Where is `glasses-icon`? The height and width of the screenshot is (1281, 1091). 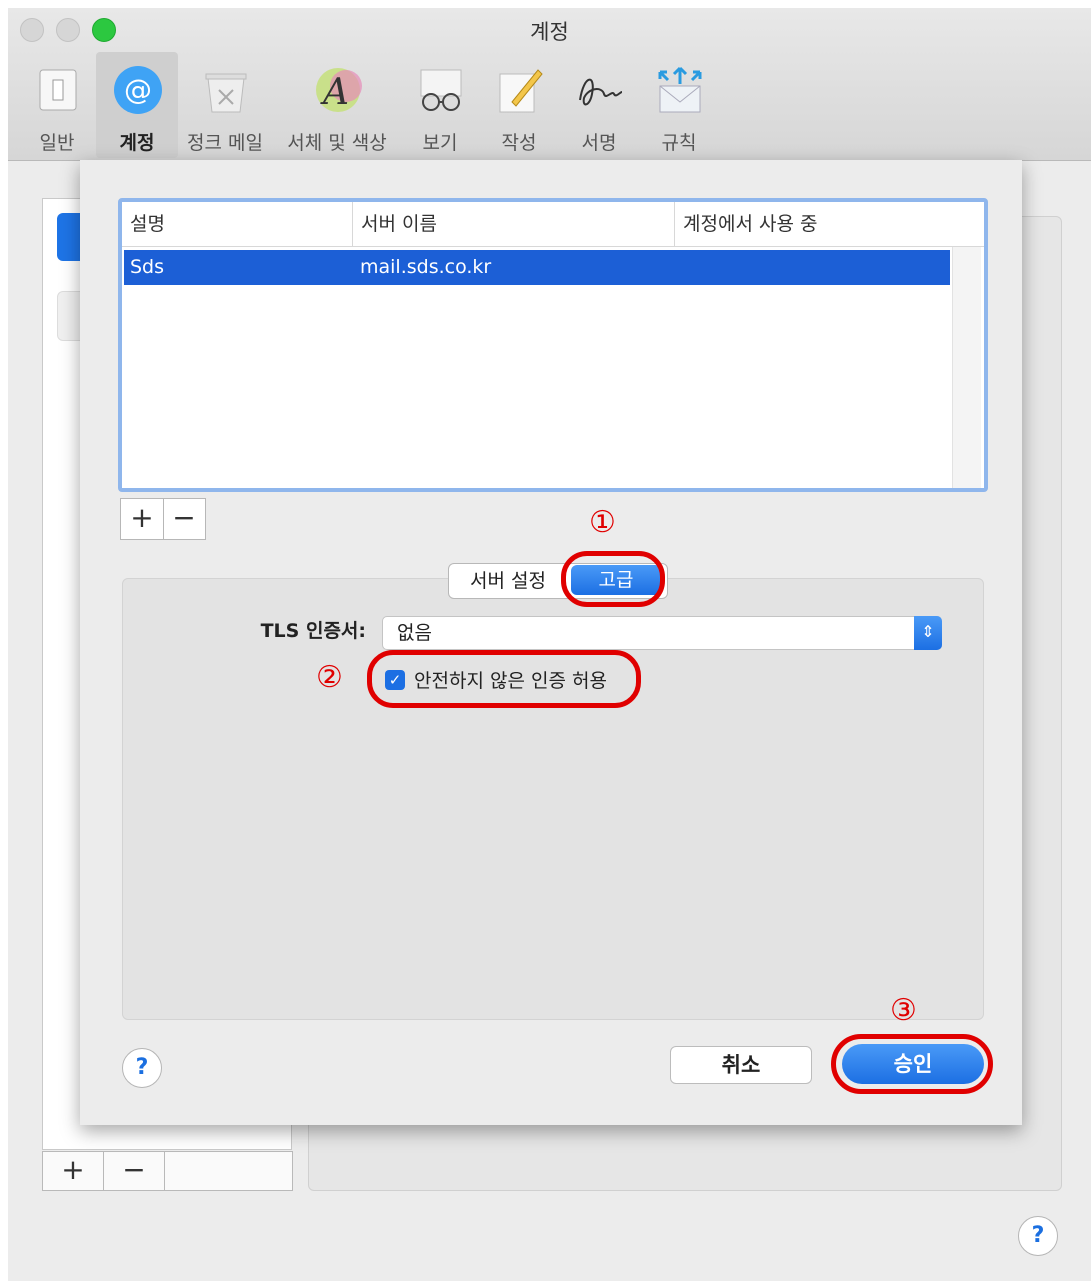 glasses-icon is located at coordinates (441, 90).